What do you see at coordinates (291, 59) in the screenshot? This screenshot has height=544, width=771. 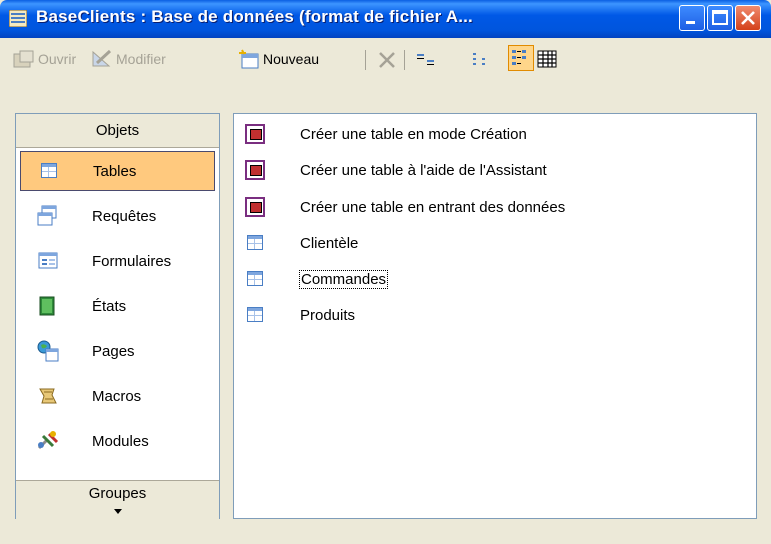 I see `new-label: Nouveau` at bounding box center [291, 59].